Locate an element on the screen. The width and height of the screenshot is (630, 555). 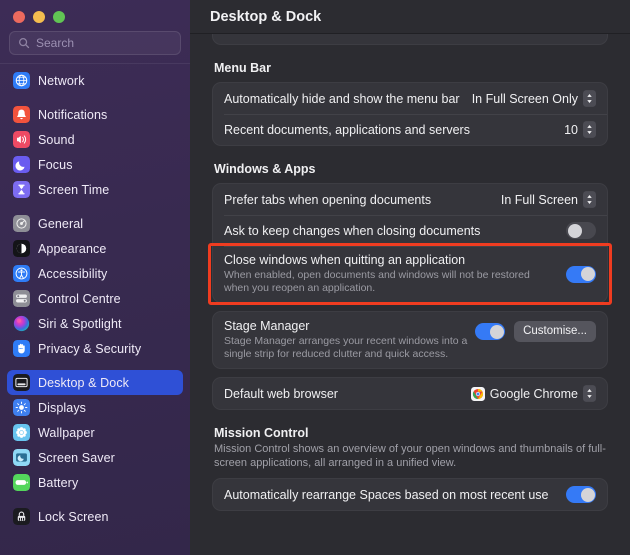
sidebar-item-label: Notifications is located at coordinates (73, 114).